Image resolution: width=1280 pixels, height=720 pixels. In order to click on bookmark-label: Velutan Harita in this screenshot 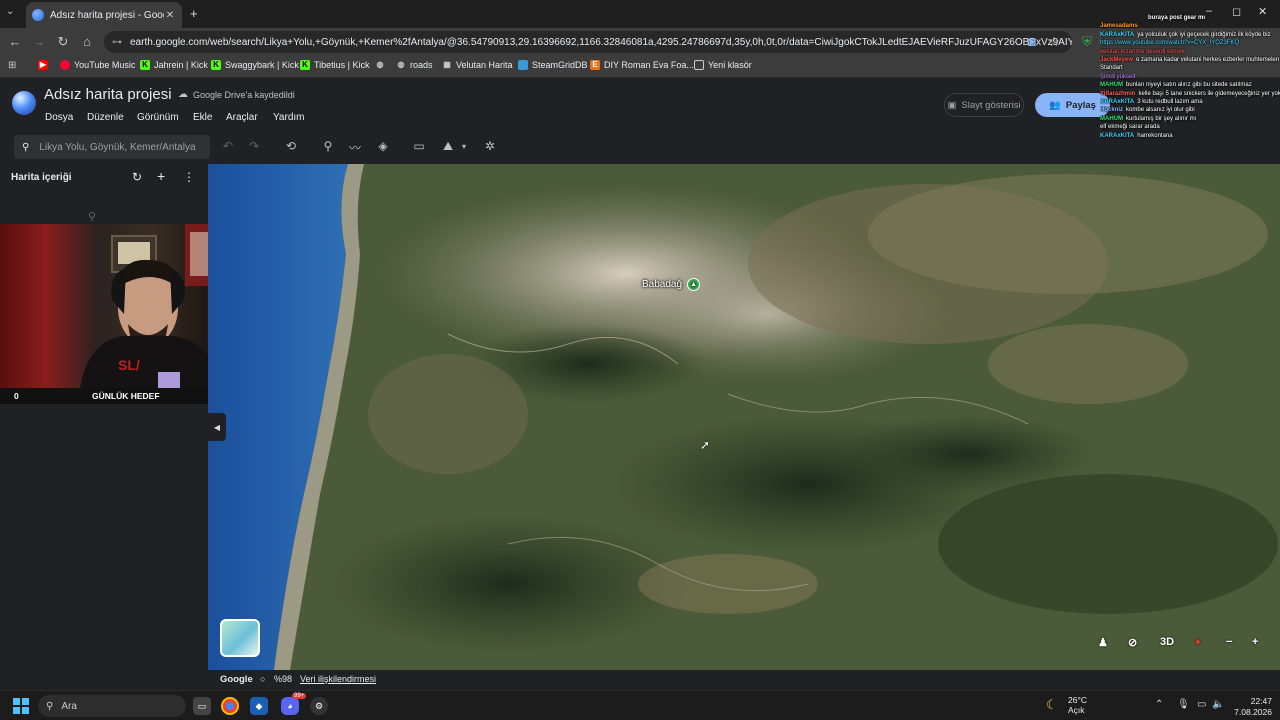, I will do `click(484, 65)`.